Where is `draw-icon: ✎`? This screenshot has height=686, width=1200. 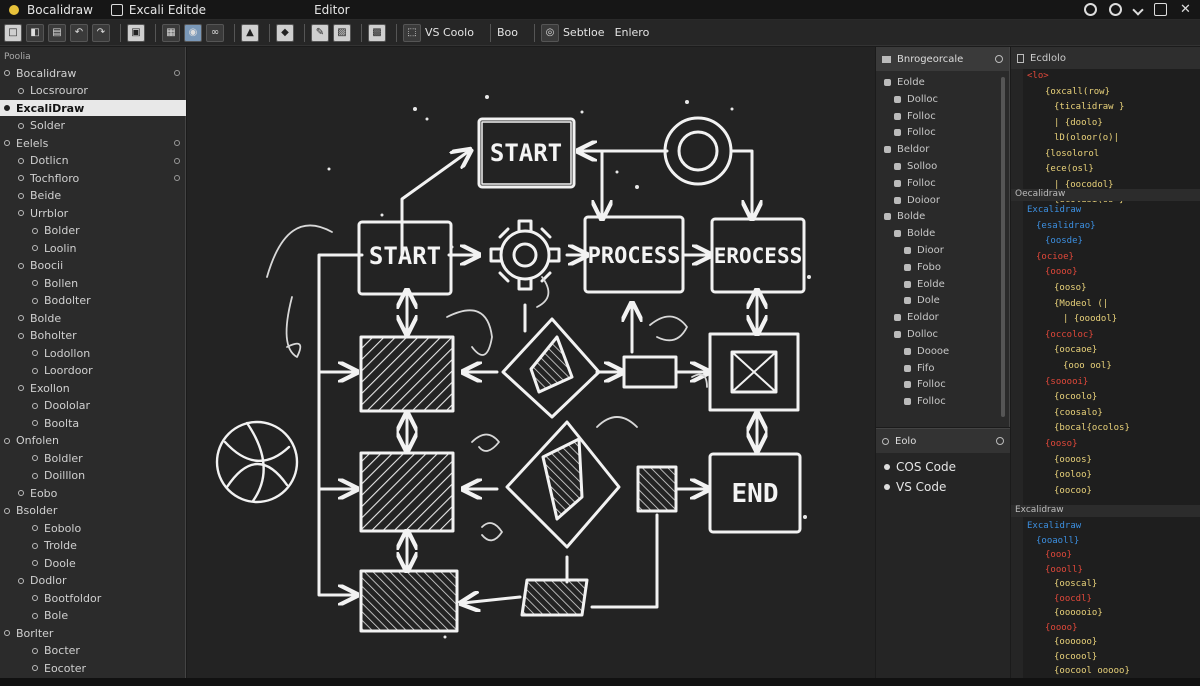
draw-icon: ✎ is located at coordinates (320, 32).